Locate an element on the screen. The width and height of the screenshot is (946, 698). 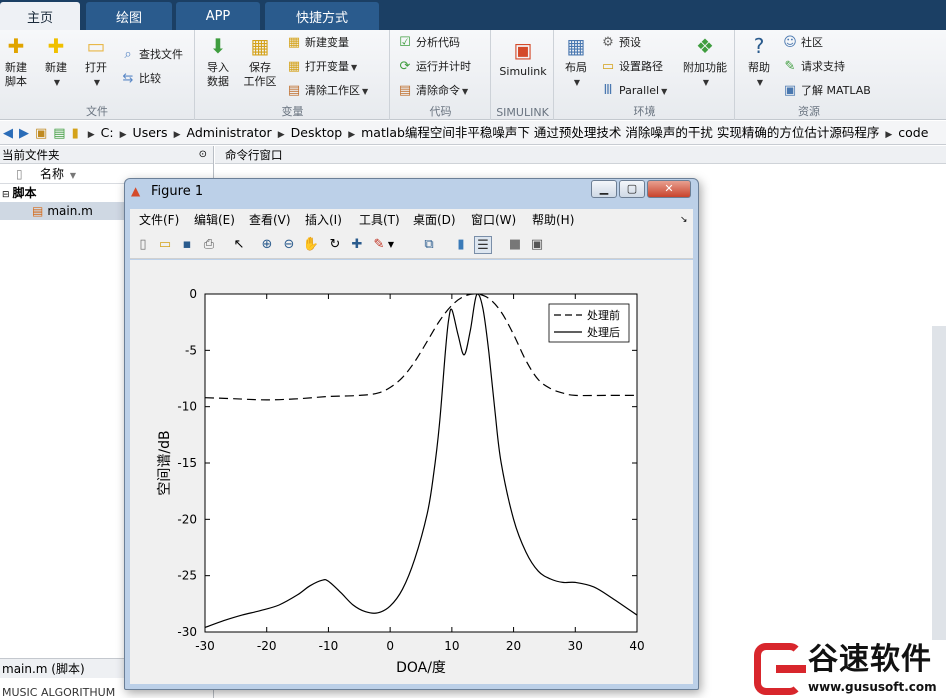
breadcrumb-desktop: Desktop is located at coordinates (317, 132).